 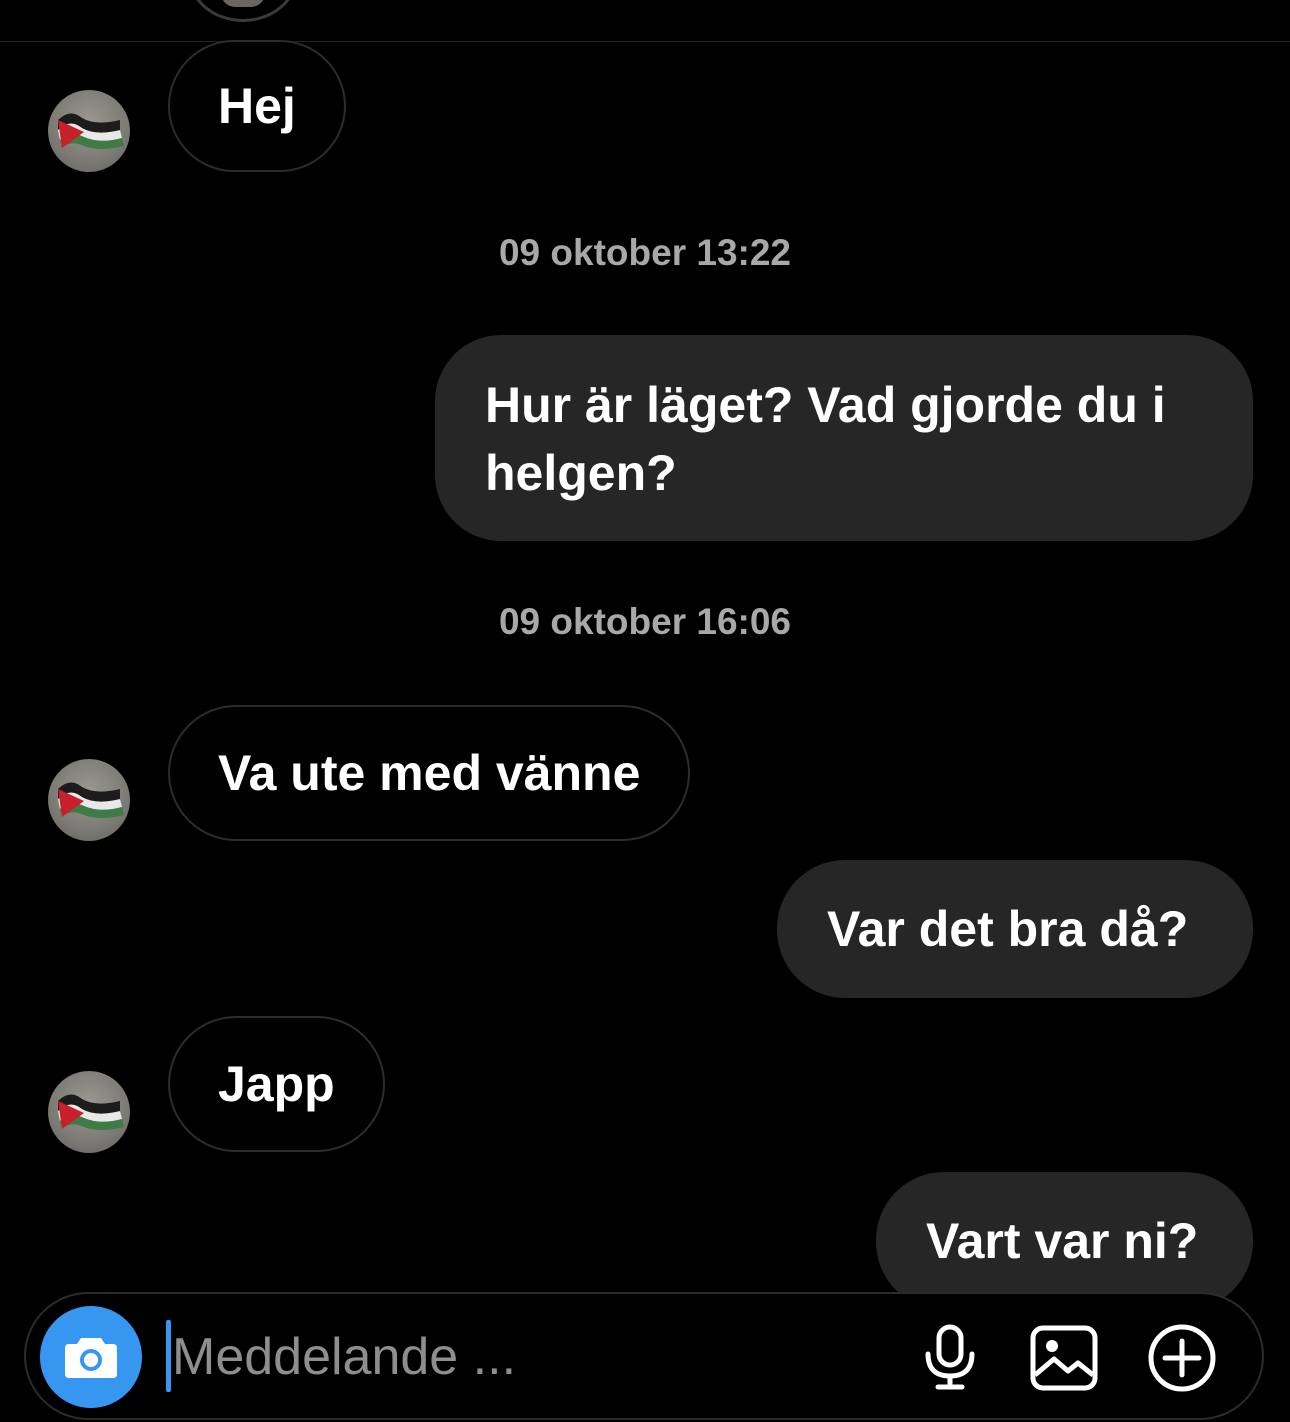 I want to click on message-text: Var det bra då?, so click(x=1008, y=929).